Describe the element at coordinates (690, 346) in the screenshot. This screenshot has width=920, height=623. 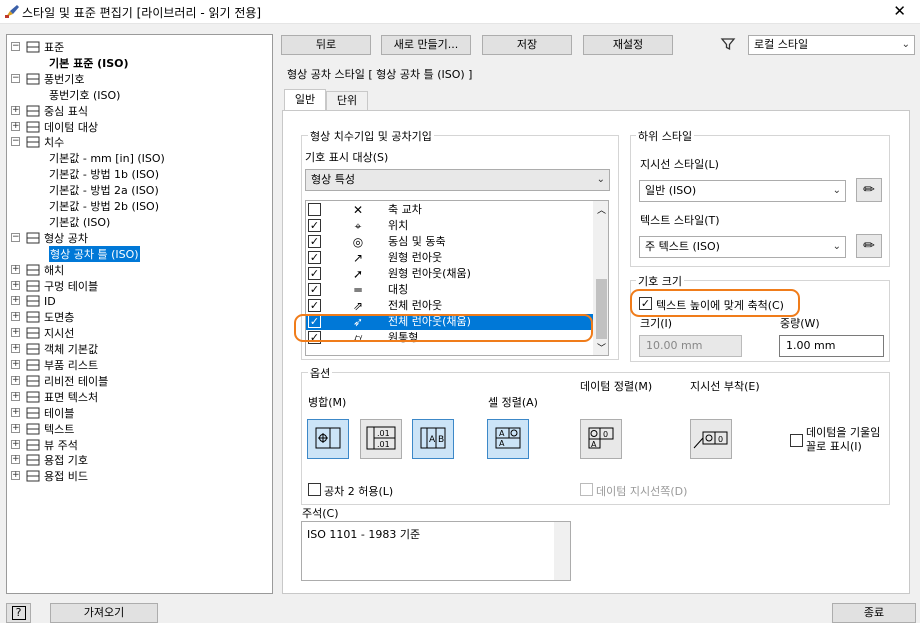
I see `size-input: 10.00 mm` at that location.